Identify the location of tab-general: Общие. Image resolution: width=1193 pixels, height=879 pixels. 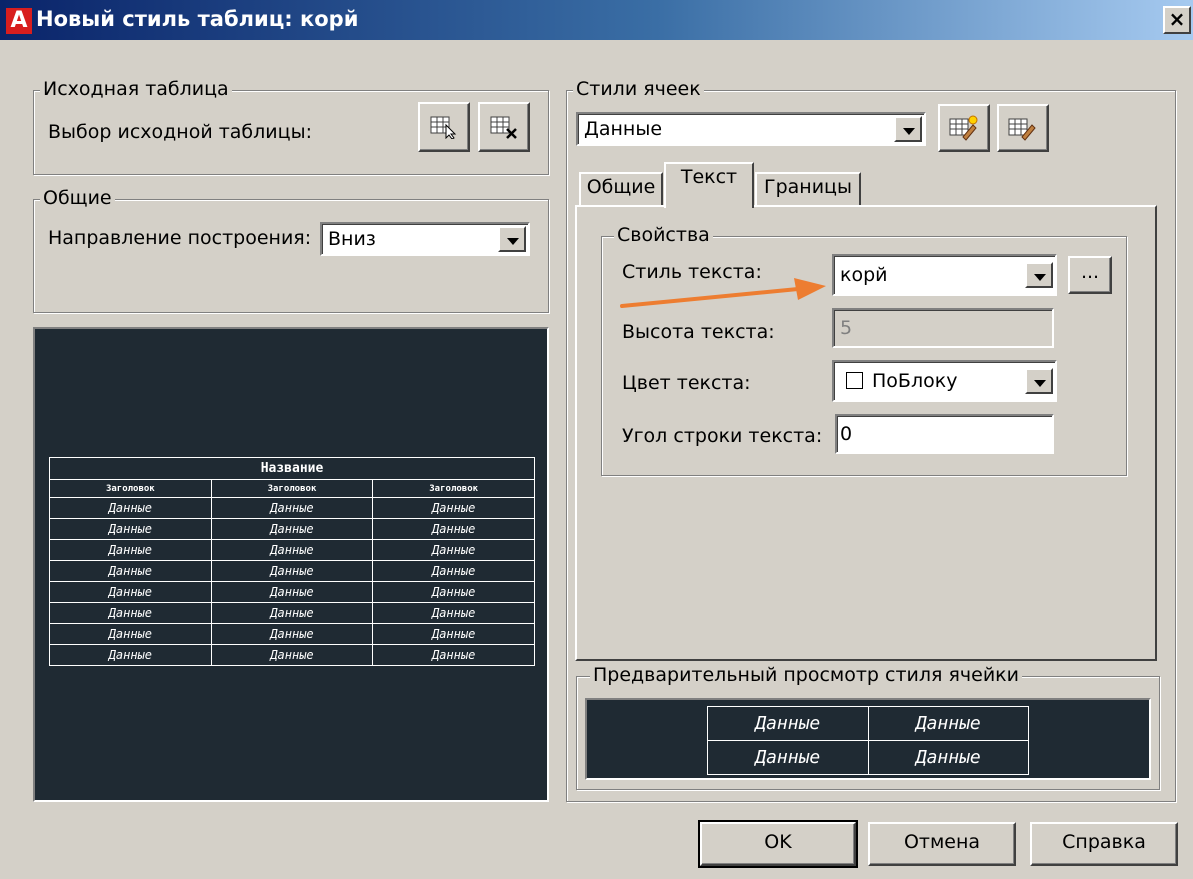
(621, 189).